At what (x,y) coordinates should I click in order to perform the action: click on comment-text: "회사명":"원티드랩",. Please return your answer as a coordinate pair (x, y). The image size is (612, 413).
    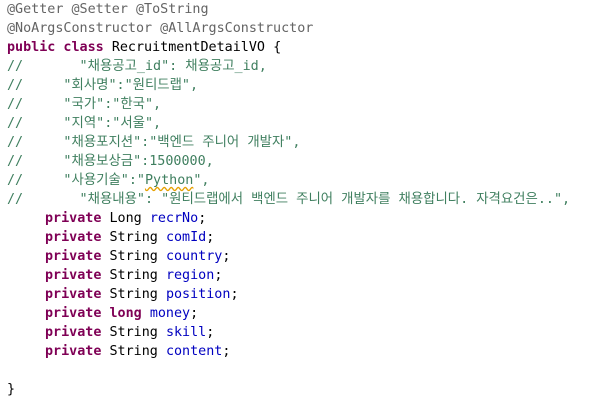
    Looking at the image, I should click on (111, 85).